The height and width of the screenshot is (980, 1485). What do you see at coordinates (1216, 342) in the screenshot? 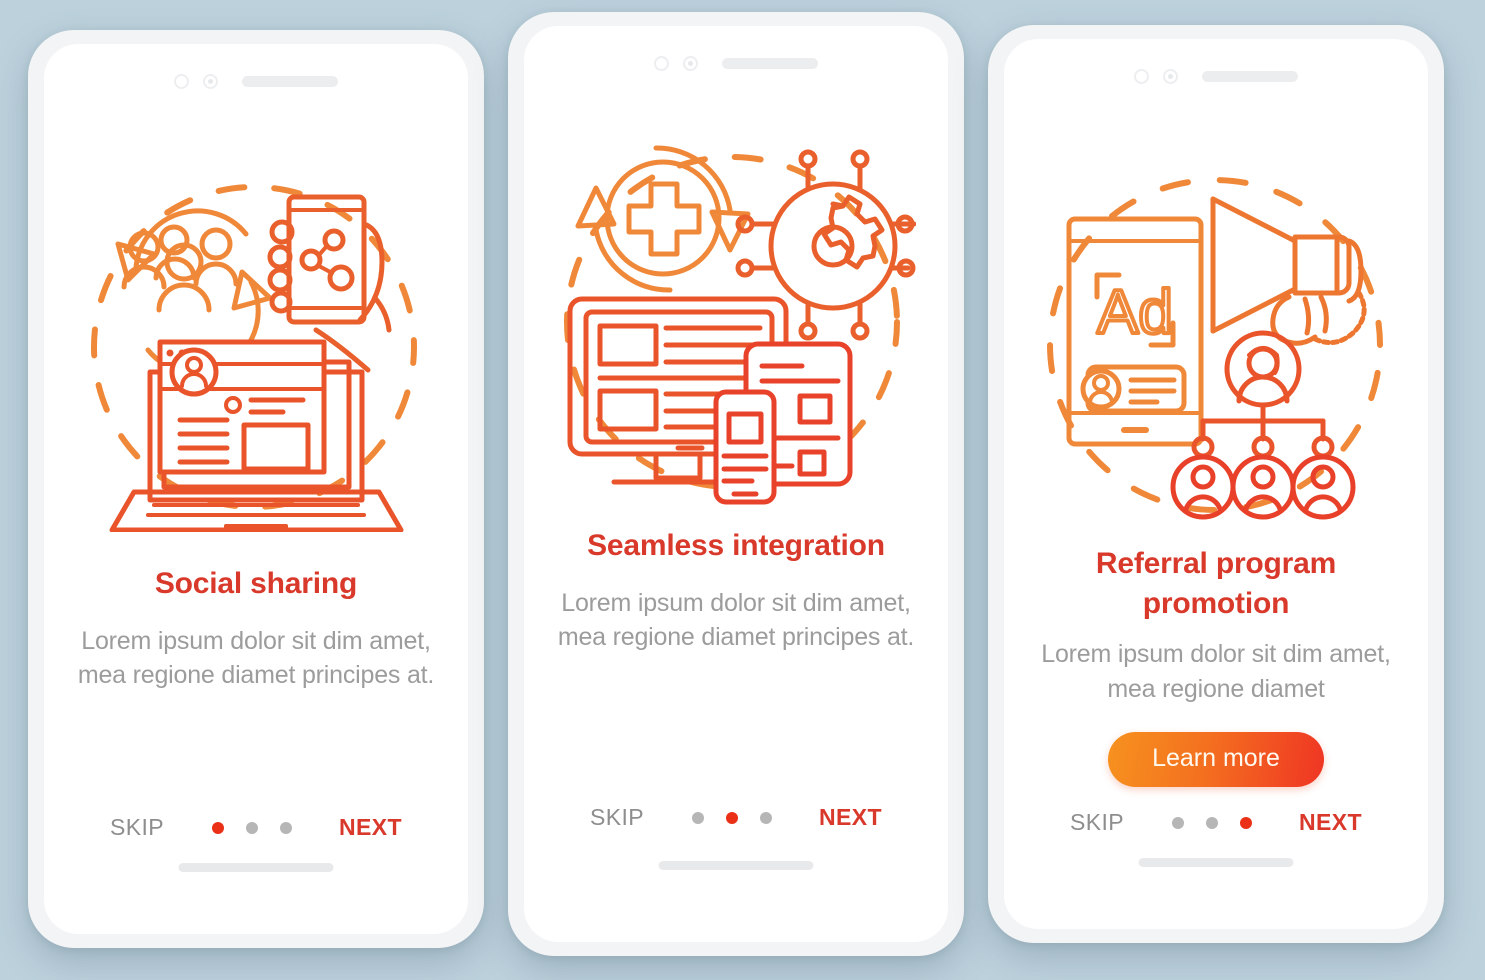
I see `referral-program-illustration: Ad` at bounding box center [1216, 342].